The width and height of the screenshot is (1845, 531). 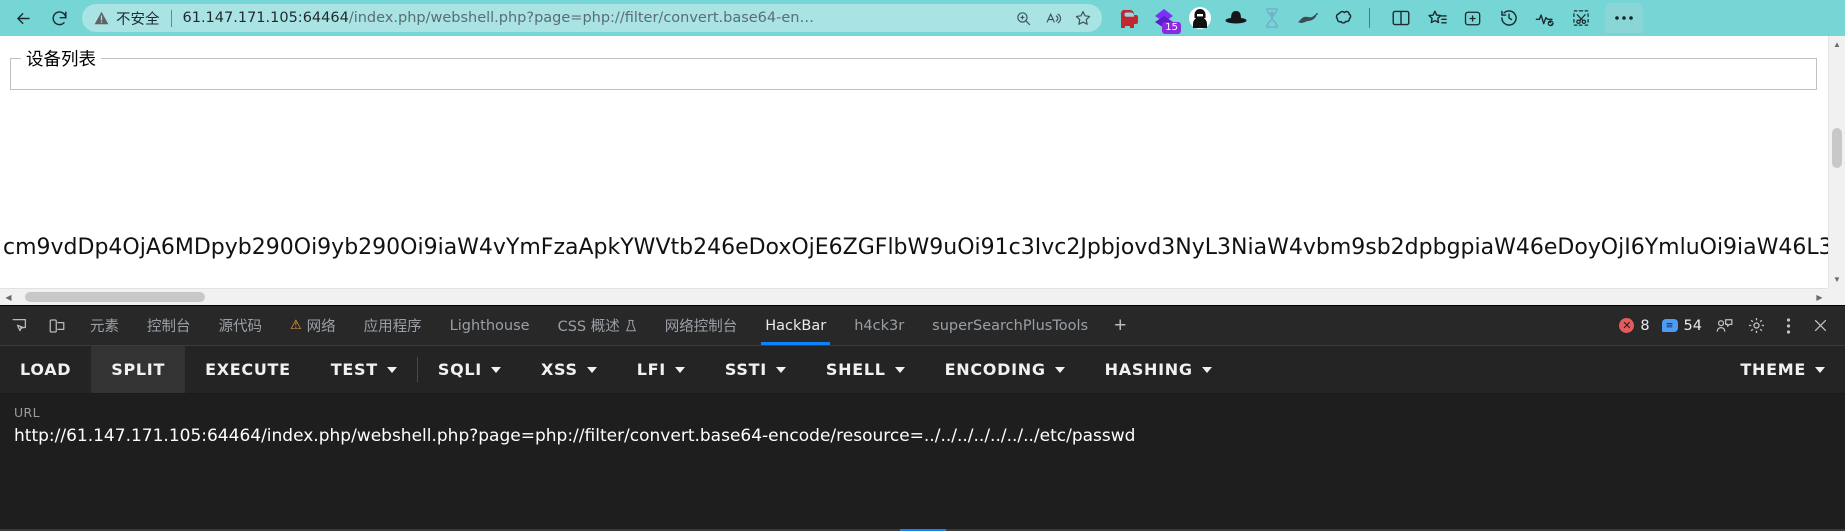 I want to click on among-us-extension-icon, so click(x=1128, y=18).